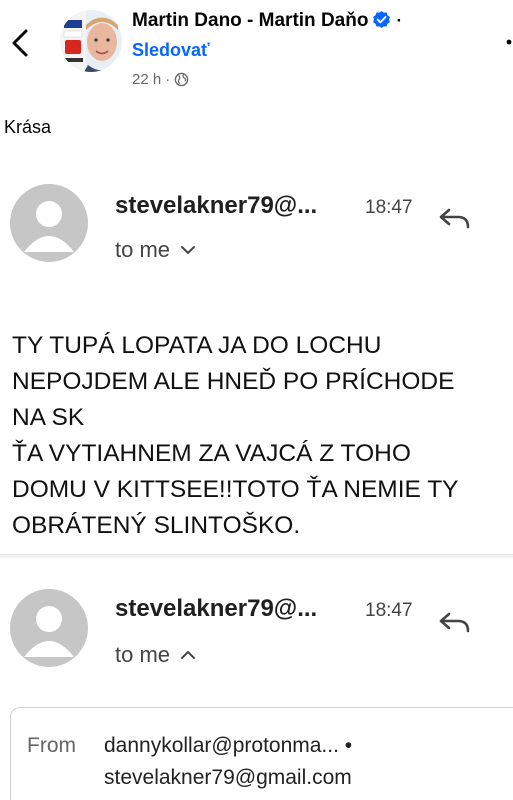 The height and width of the screenshot is (800, 513). Describe the element at coordinates (250, 20) in the screenshot. I see `author-name: Martin Dano - Martin Daňo` at that location.